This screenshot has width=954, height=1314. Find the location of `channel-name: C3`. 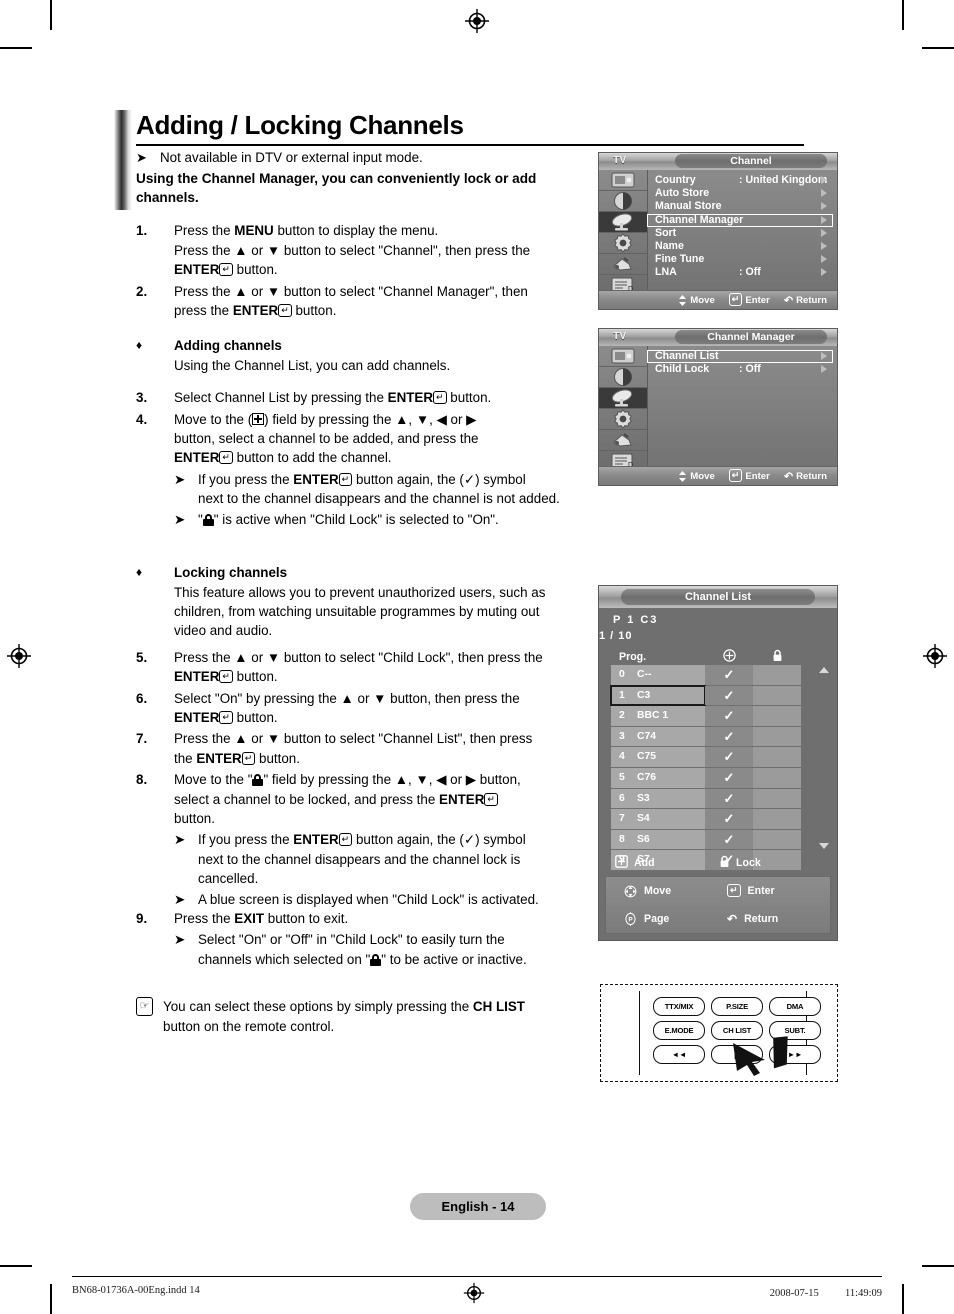

channel-name: C3 is located at coordinates (644, 695).